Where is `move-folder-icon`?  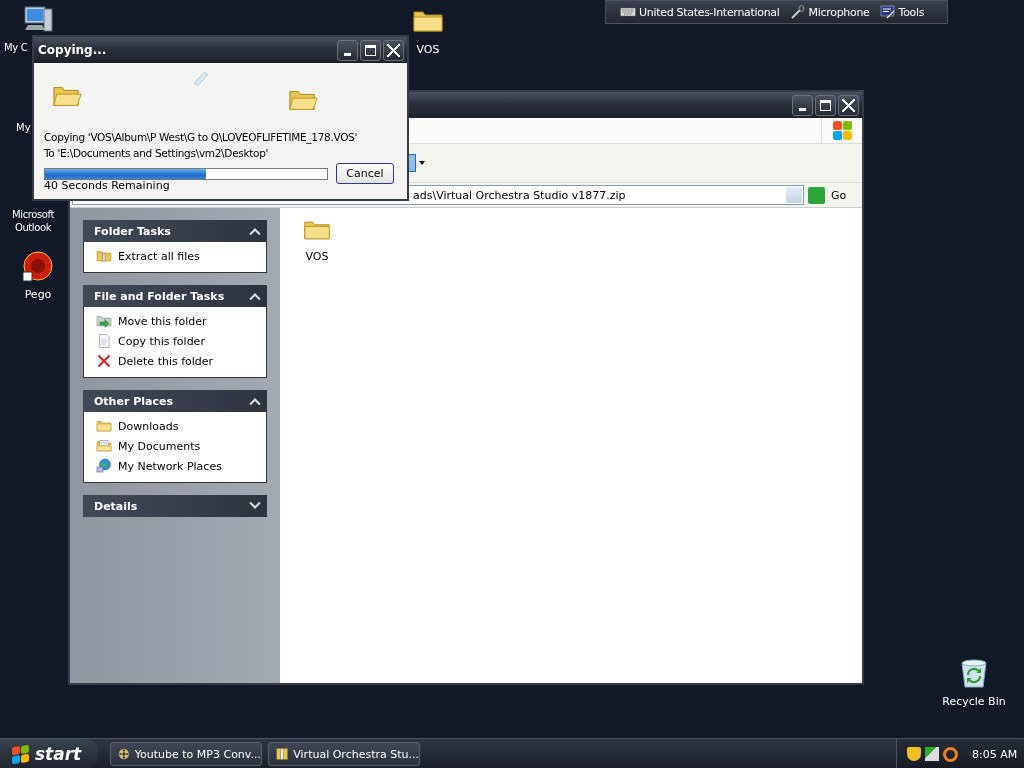 move-folder-icon is located at coordinates (104, 321).